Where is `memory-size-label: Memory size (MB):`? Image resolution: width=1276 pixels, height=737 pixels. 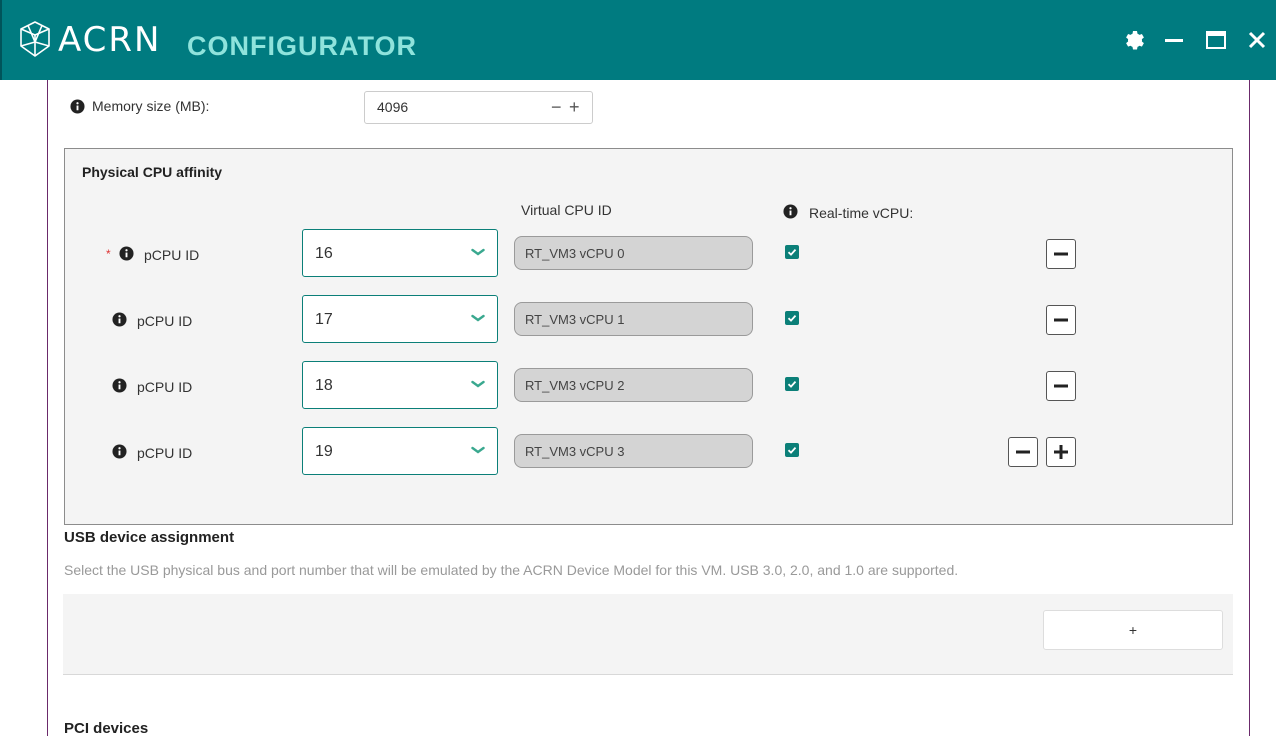 memory-size-label: Memory size (MB): is located at coordinates (151, 106).